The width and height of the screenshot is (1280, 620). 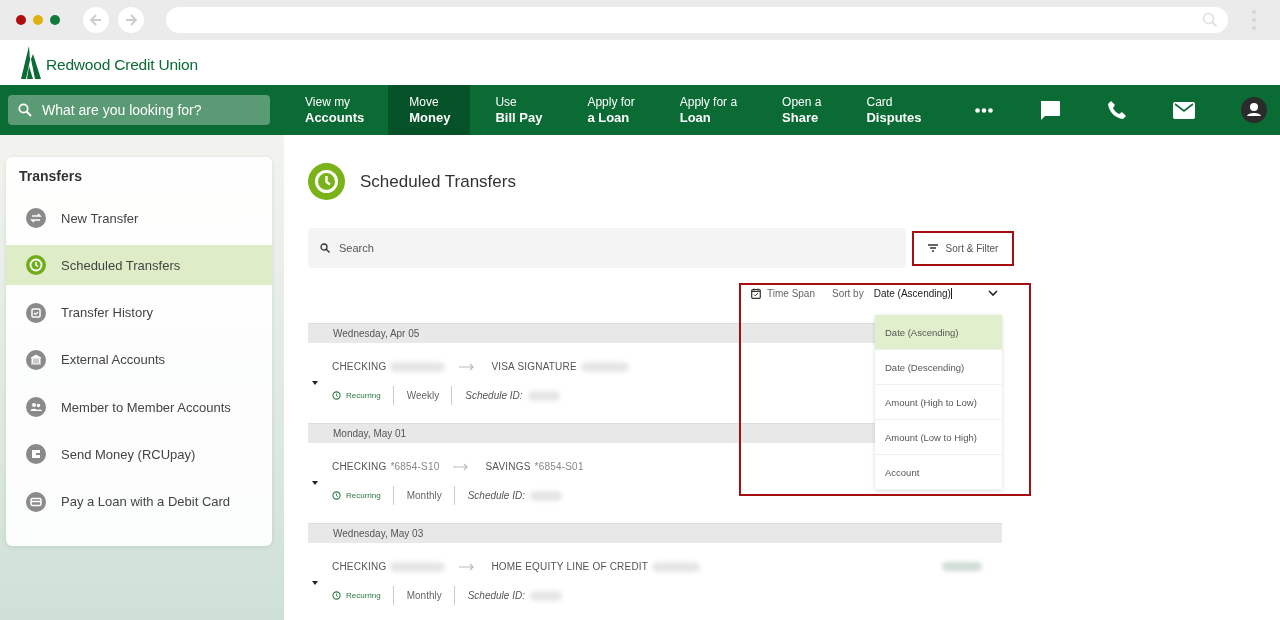 I want to click on chevron-down-icon, so click(x=992, y=293).